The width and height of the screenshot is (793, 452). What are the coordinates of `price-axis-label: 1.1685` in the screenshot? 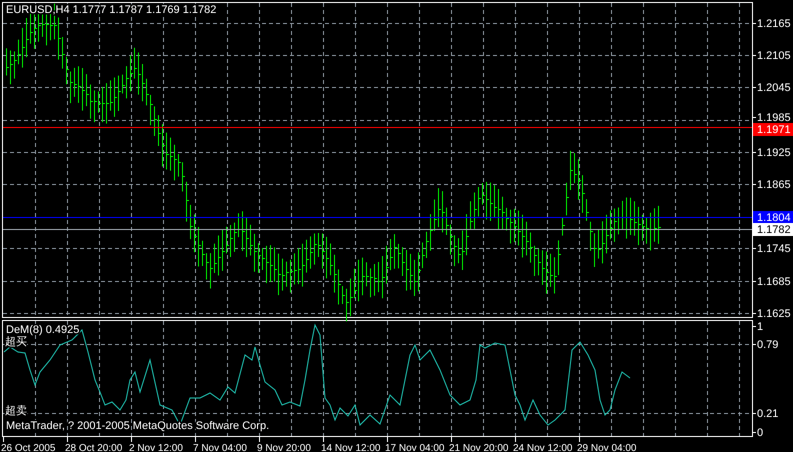 It's located at (774, 282).